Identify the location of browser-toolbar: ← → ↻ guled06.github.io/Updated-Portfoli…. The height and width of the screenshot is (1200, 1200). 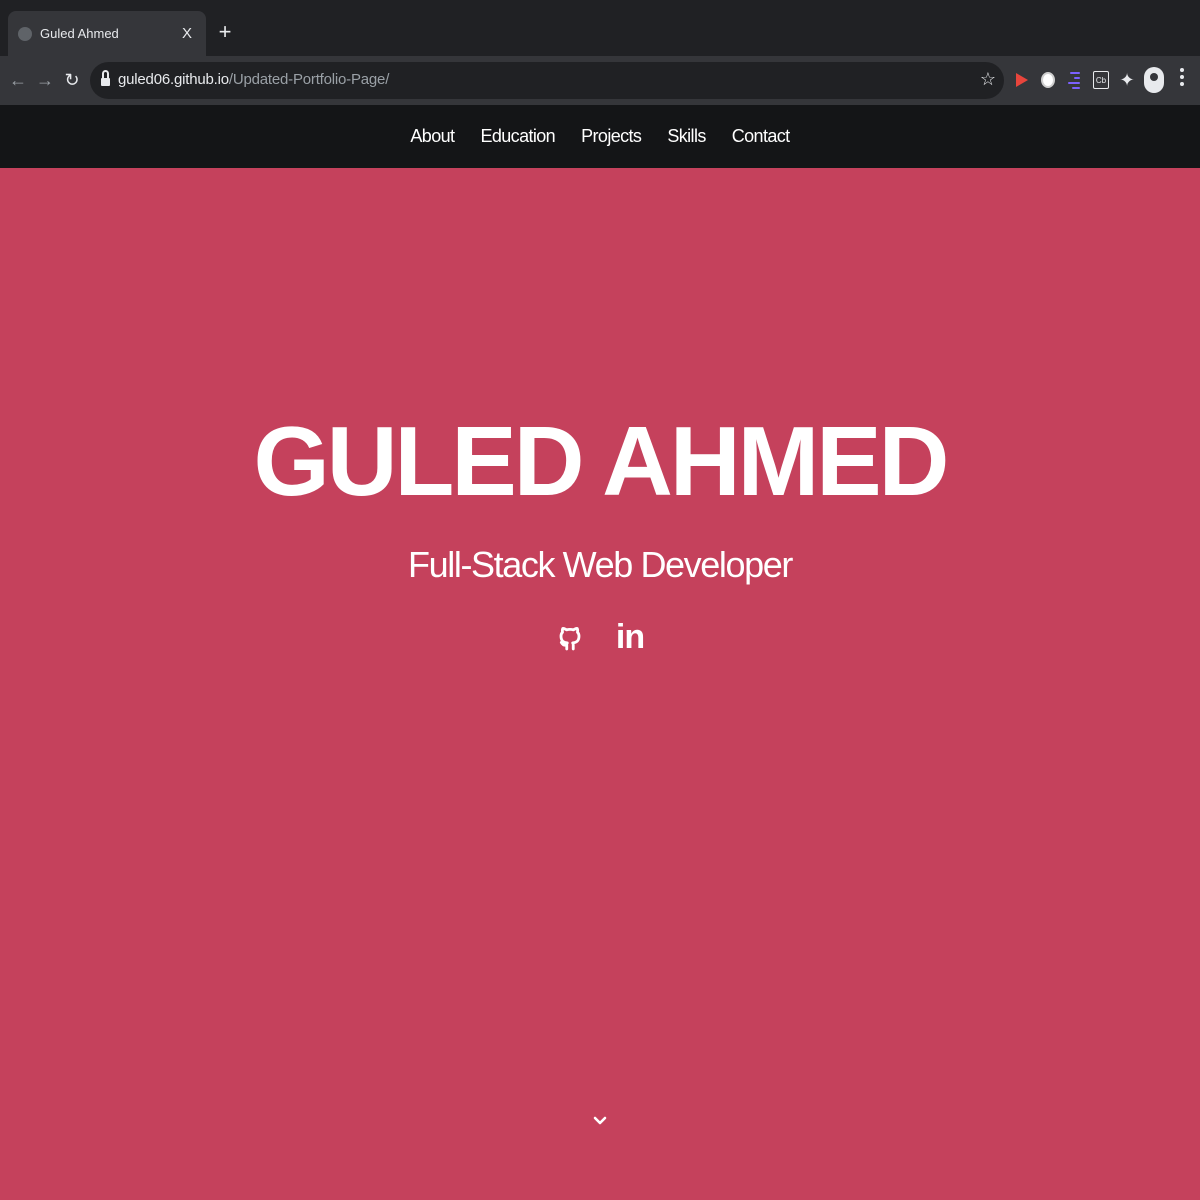
(600, 80).